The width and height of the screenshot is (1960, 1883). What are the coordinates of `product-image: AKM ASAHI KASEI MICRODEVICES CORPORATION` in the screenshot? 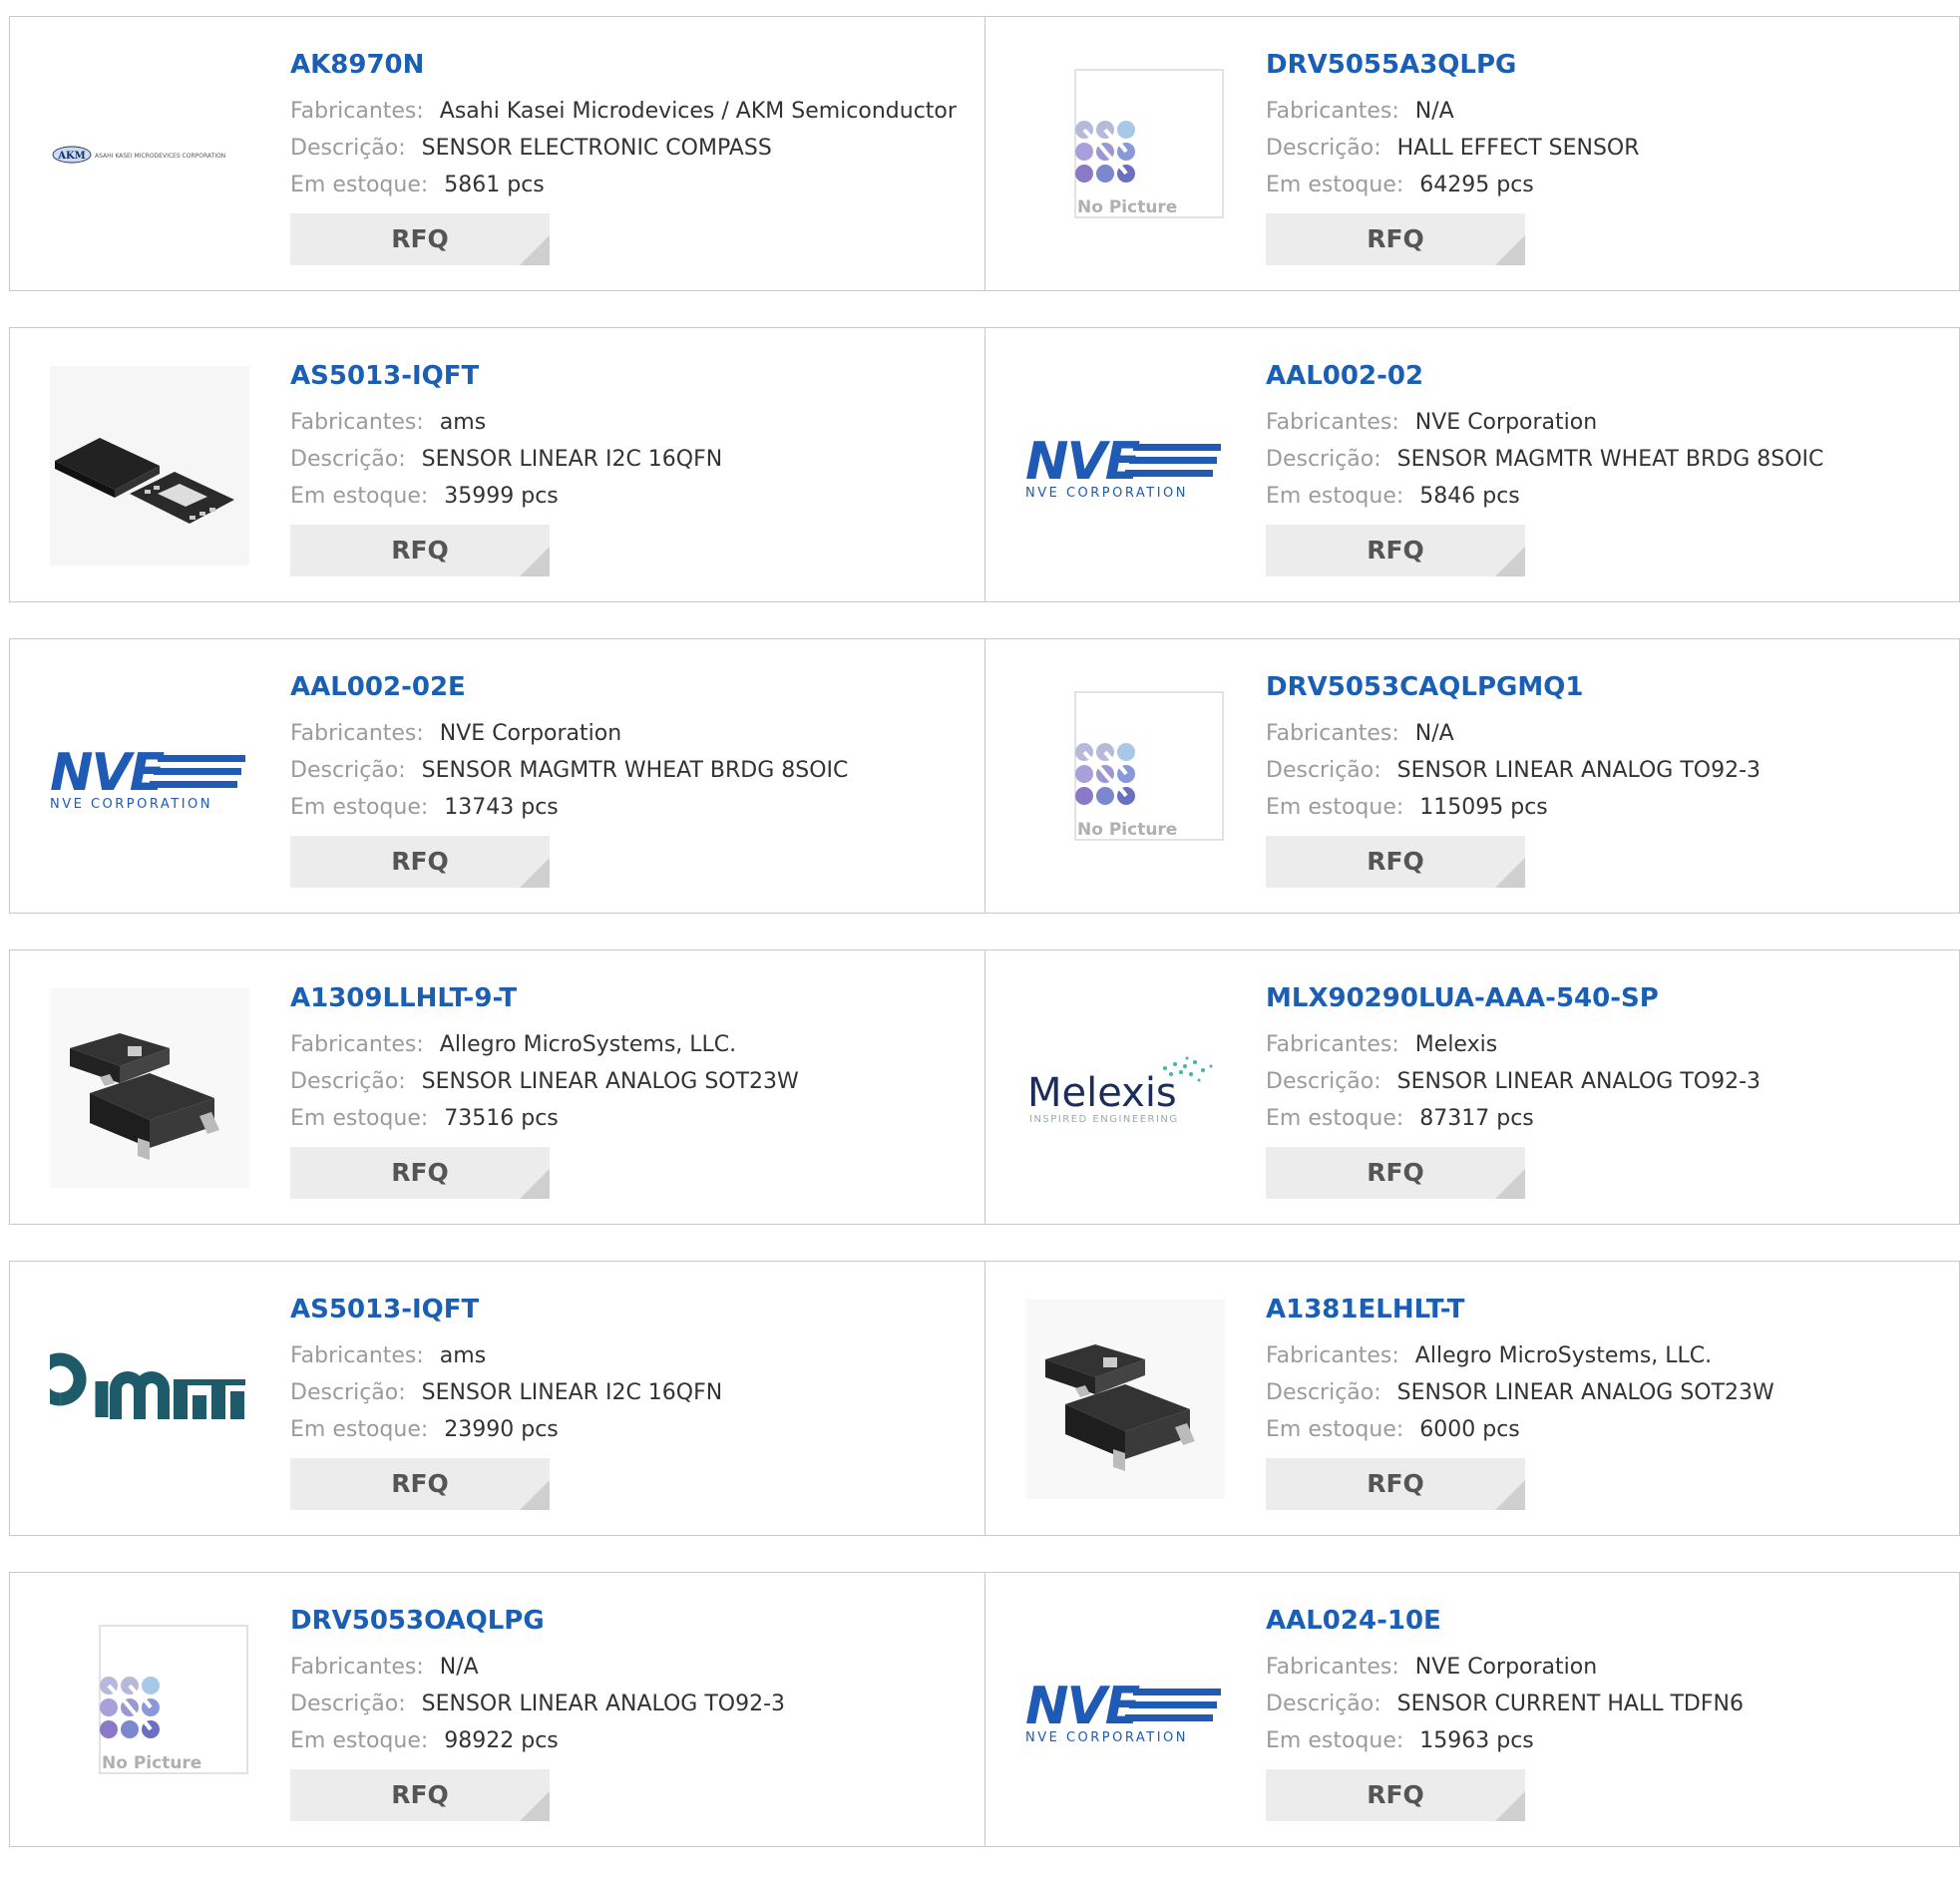 It's located at (150, 155).